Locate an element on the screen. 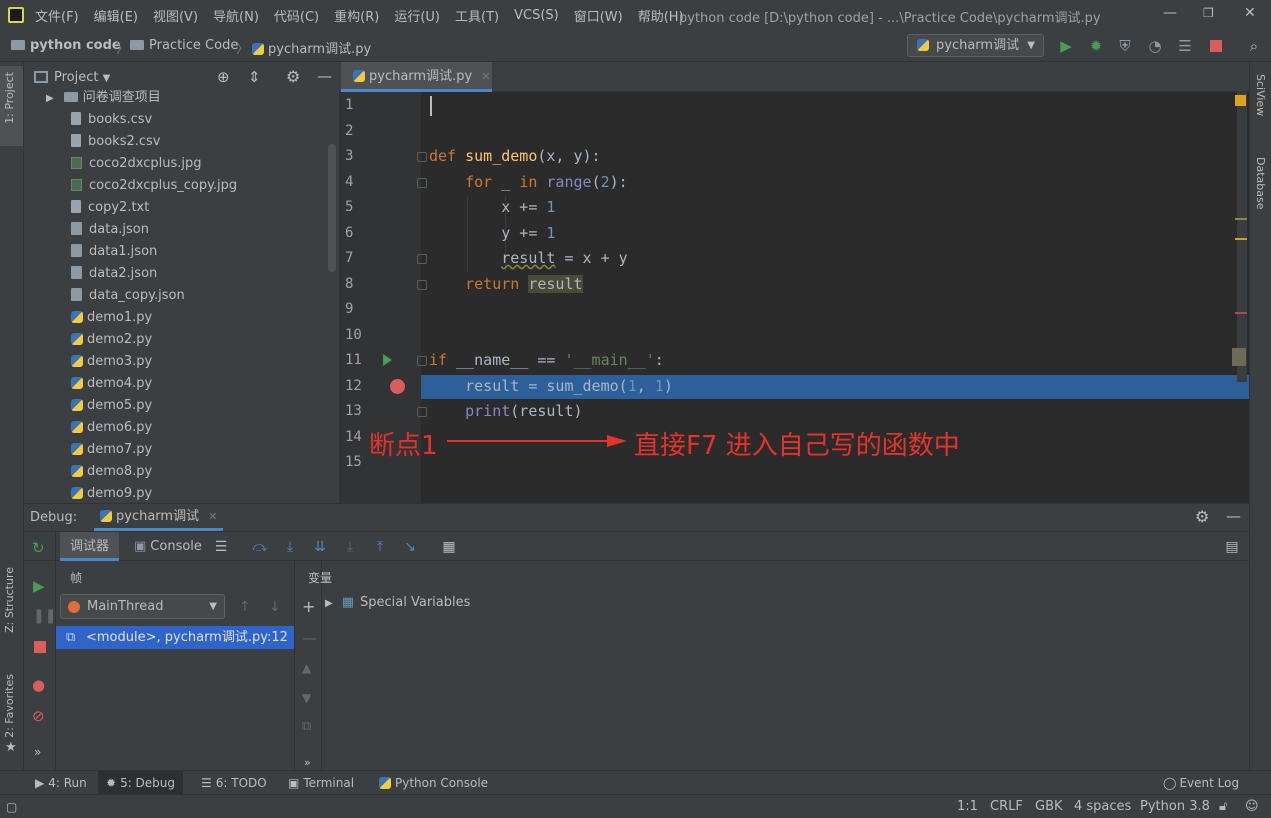 The width and height of the screenshot is (1271, 818). tool-debug: ✹ 5: Debug is located at coordinates (141, 783).